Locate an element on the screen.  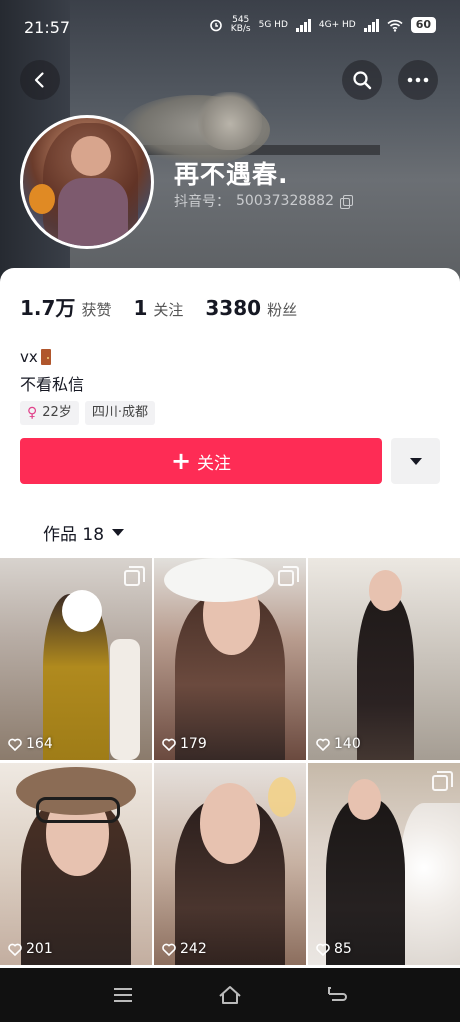
post-likes-count: 164 is located at coordinates (39, 744).